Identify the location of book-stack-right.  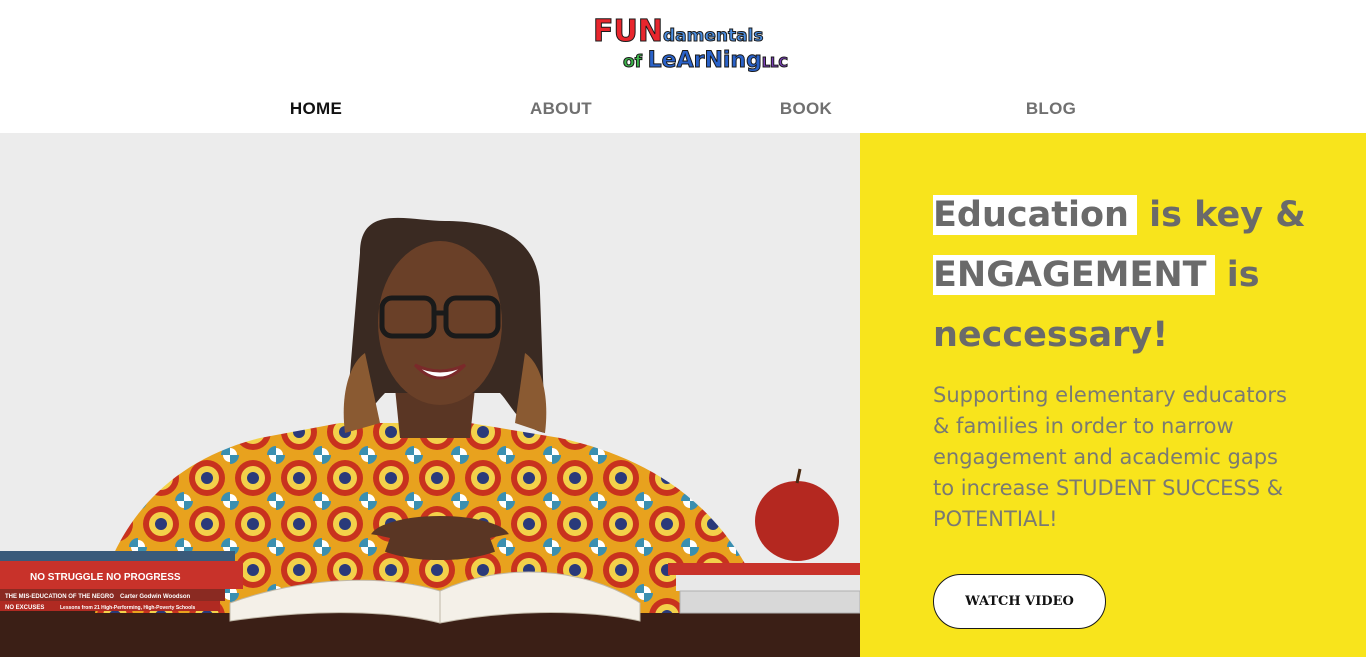
(764, 569).